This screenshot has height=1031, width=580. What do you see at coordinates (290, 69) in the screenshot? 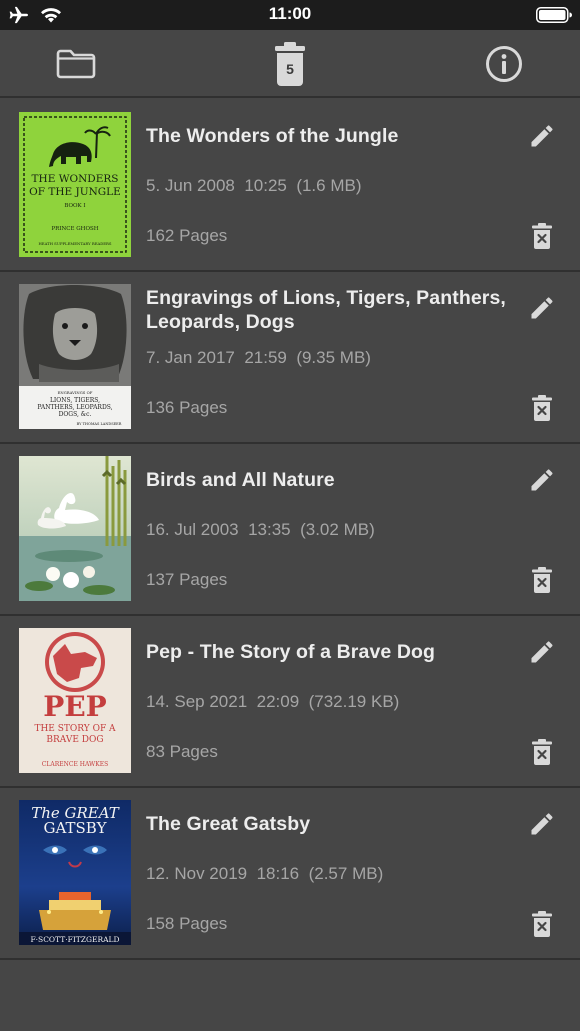
I see `trash-count: 5` at bounding box center [290, 69].